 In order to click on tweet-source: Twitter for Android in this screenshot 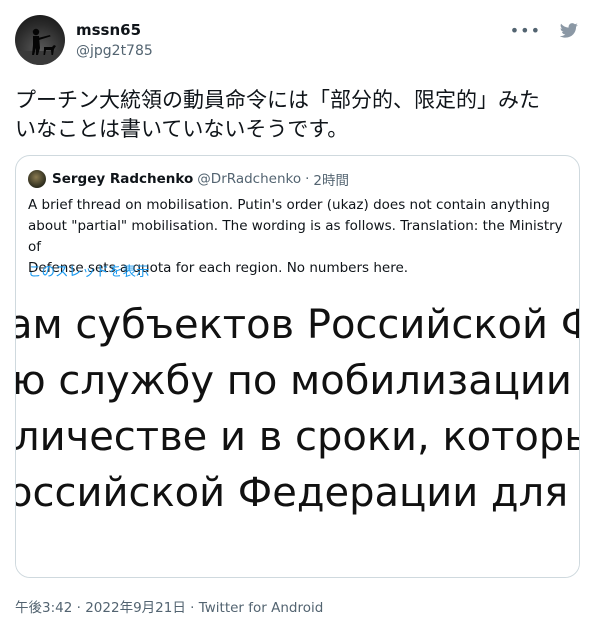, I will do `click(261, 608)`.